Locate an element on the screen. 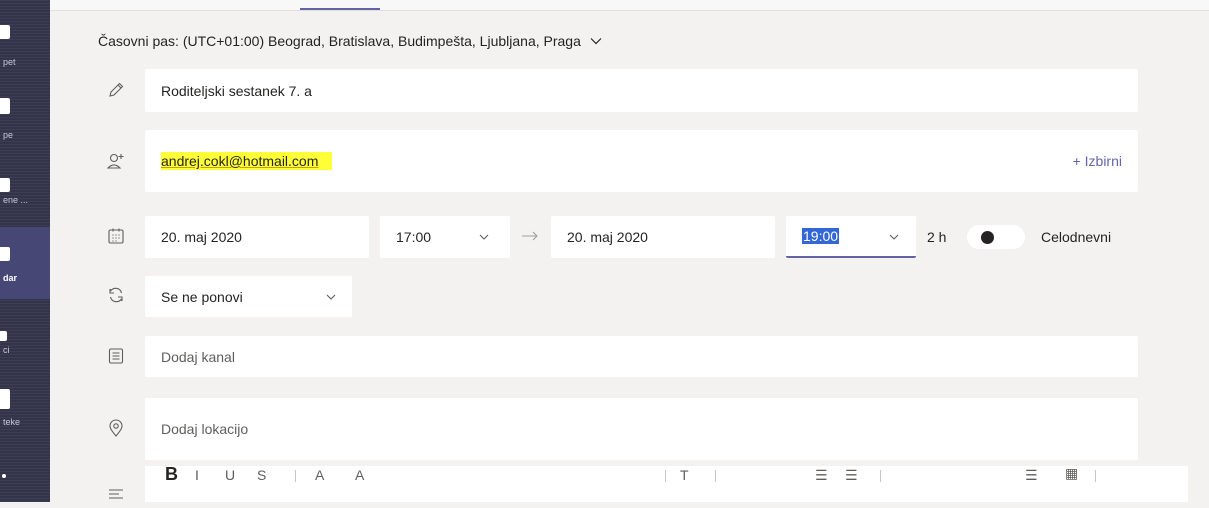 The height and width of the screenshot is (508, 1209). rail-item-label: teke is located at coordinates (12, 422).